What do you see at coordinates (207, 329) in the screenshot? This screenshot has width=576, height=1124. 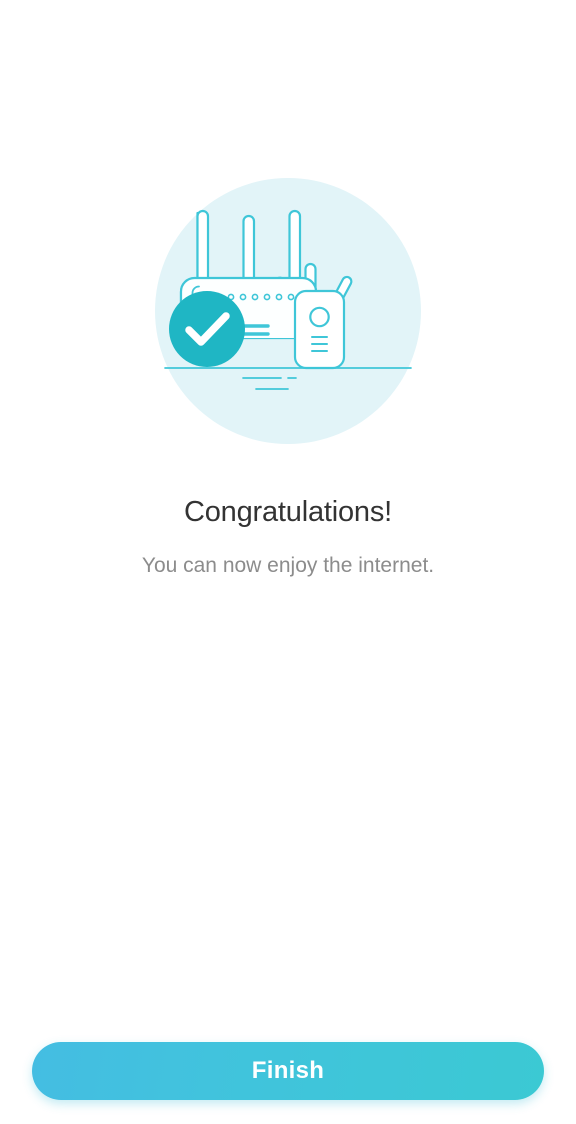 I see `success-check-badge` at bounding box center [207, 329].